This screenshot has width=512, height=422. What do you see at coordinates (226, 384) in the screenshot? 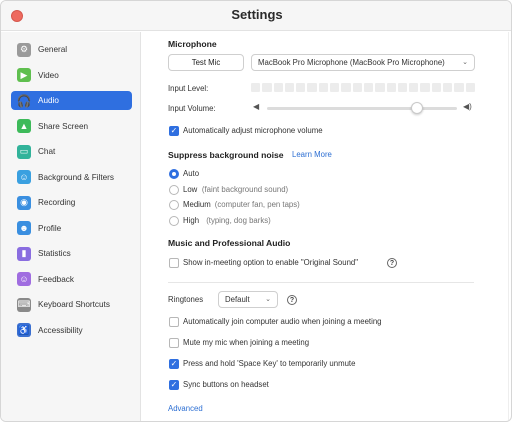
I see `sync-headset-label: Sync buttons on headset` at bounding box center [226, 384].